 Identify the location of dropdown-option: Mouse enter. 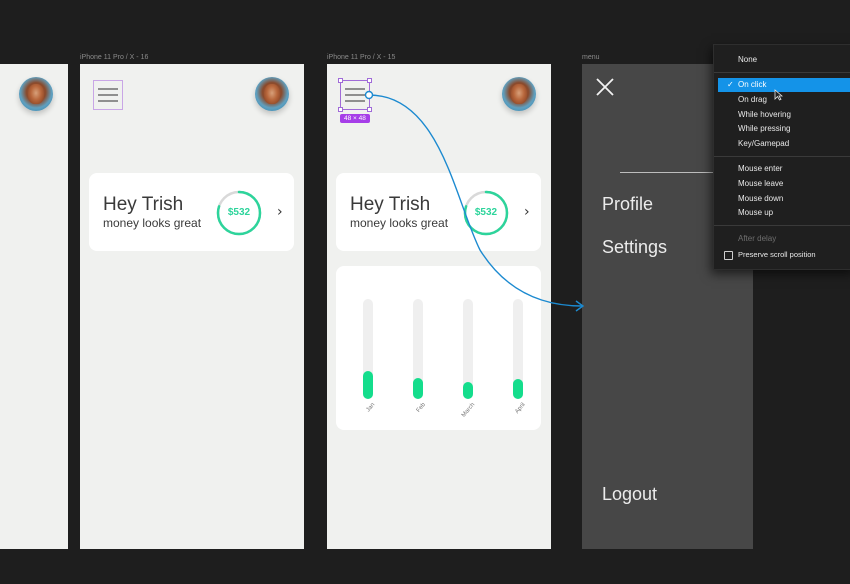
(760, 168).